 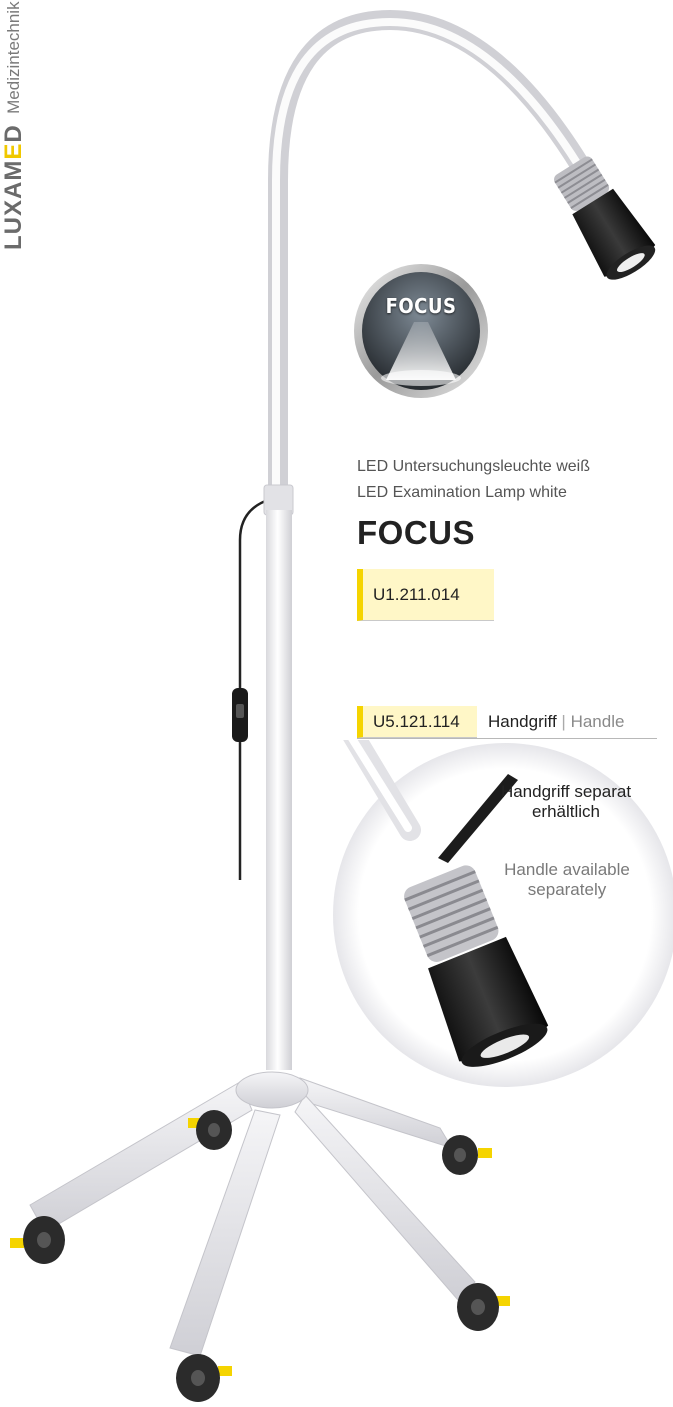 I want to click on wheel-back-right, so click(x=467, y=1155).